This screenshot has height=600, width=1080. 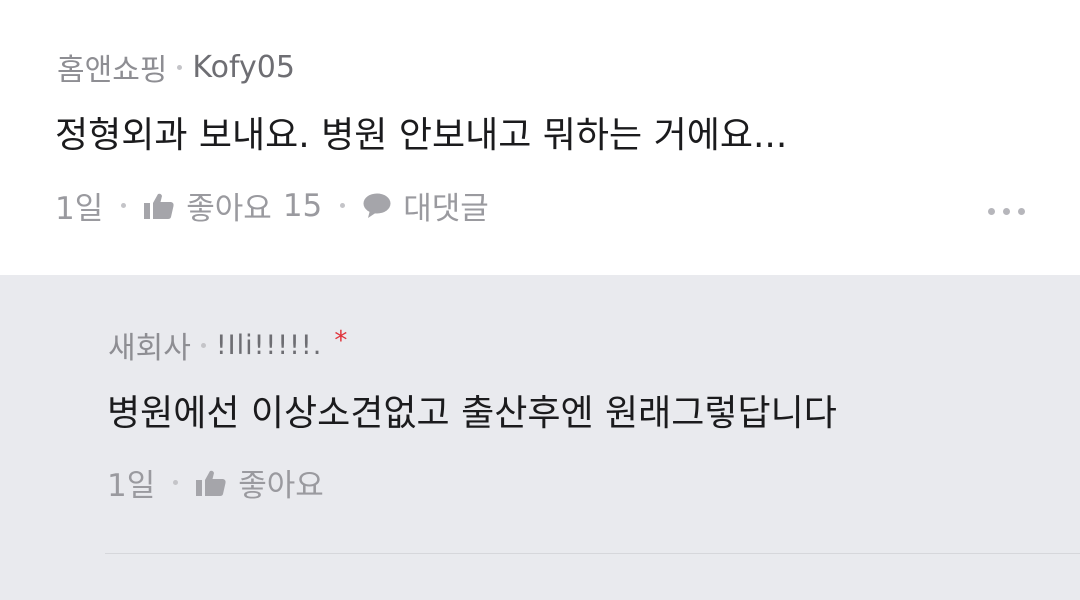 What do you see at coordinates (131, 486) in the screenshot?
I see `reply-time: 1일` at bounding box center [131, 486].